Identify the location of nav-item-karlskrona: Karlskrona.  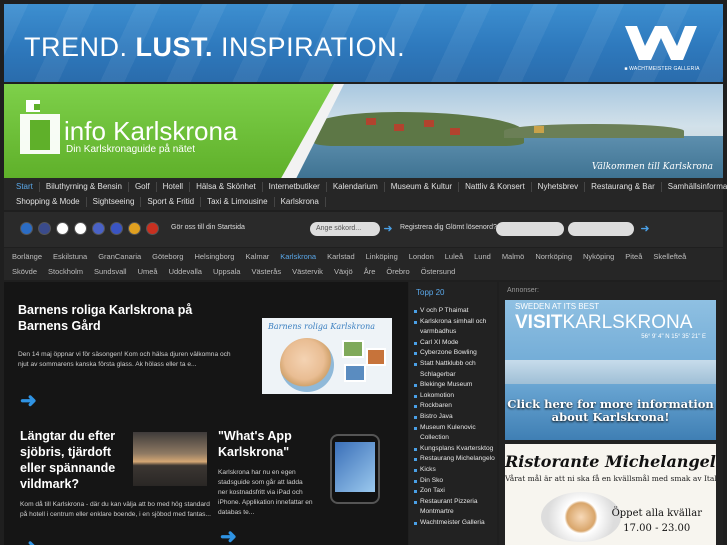
(300, 202).